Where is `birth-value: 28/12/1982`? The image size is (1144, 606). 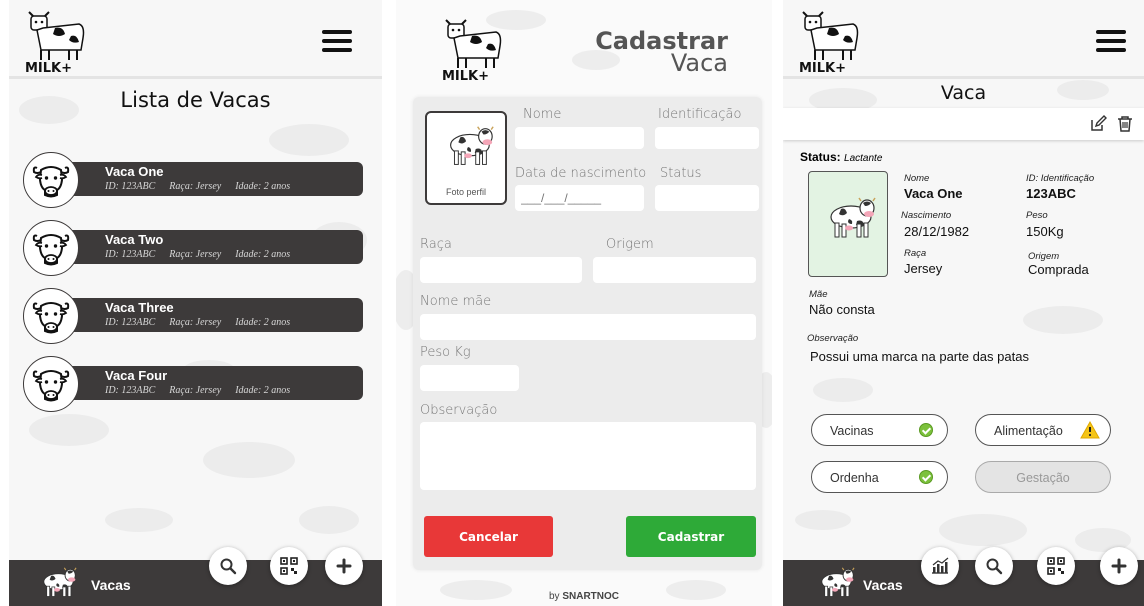
birth-value: 28/12/1982 is located at coordinates (937, 231).